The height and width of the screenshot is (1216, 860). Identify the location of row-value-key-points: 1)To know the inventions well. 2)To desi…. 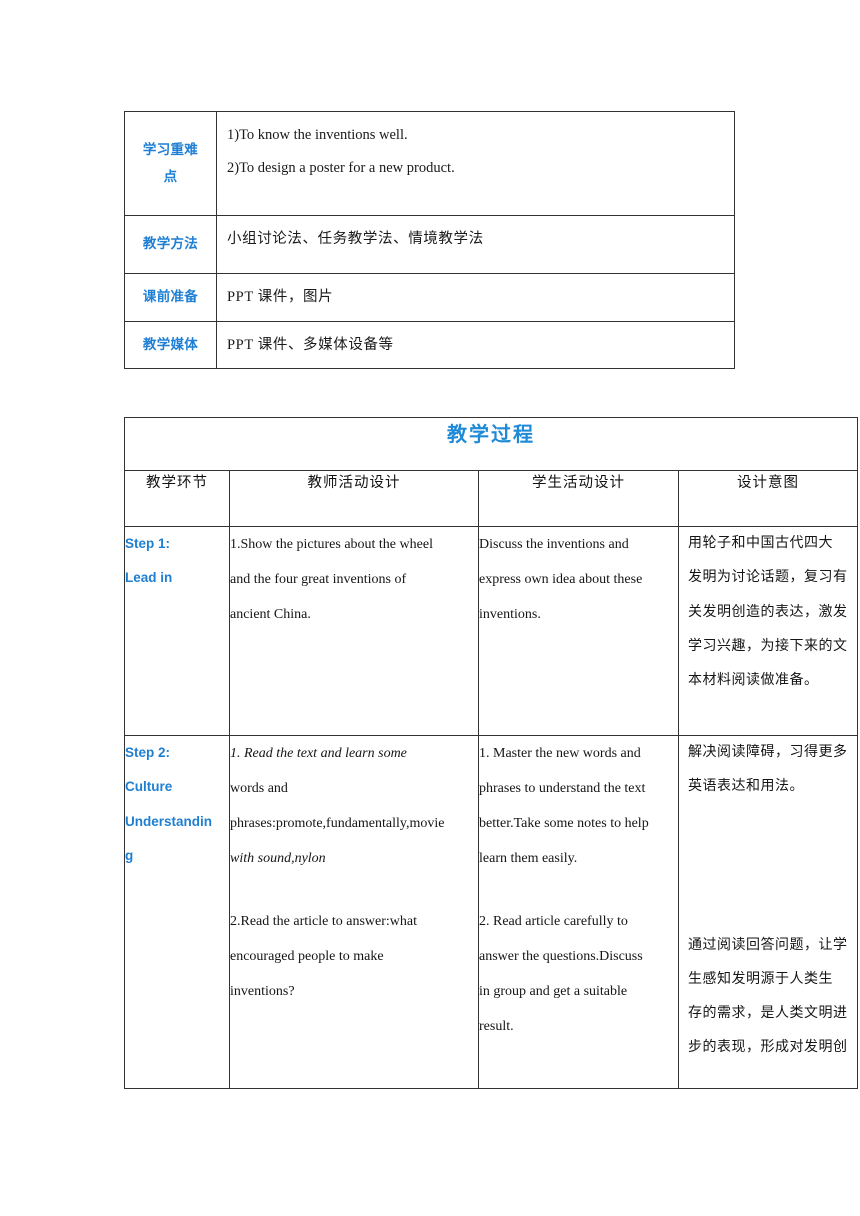
(475, 163).